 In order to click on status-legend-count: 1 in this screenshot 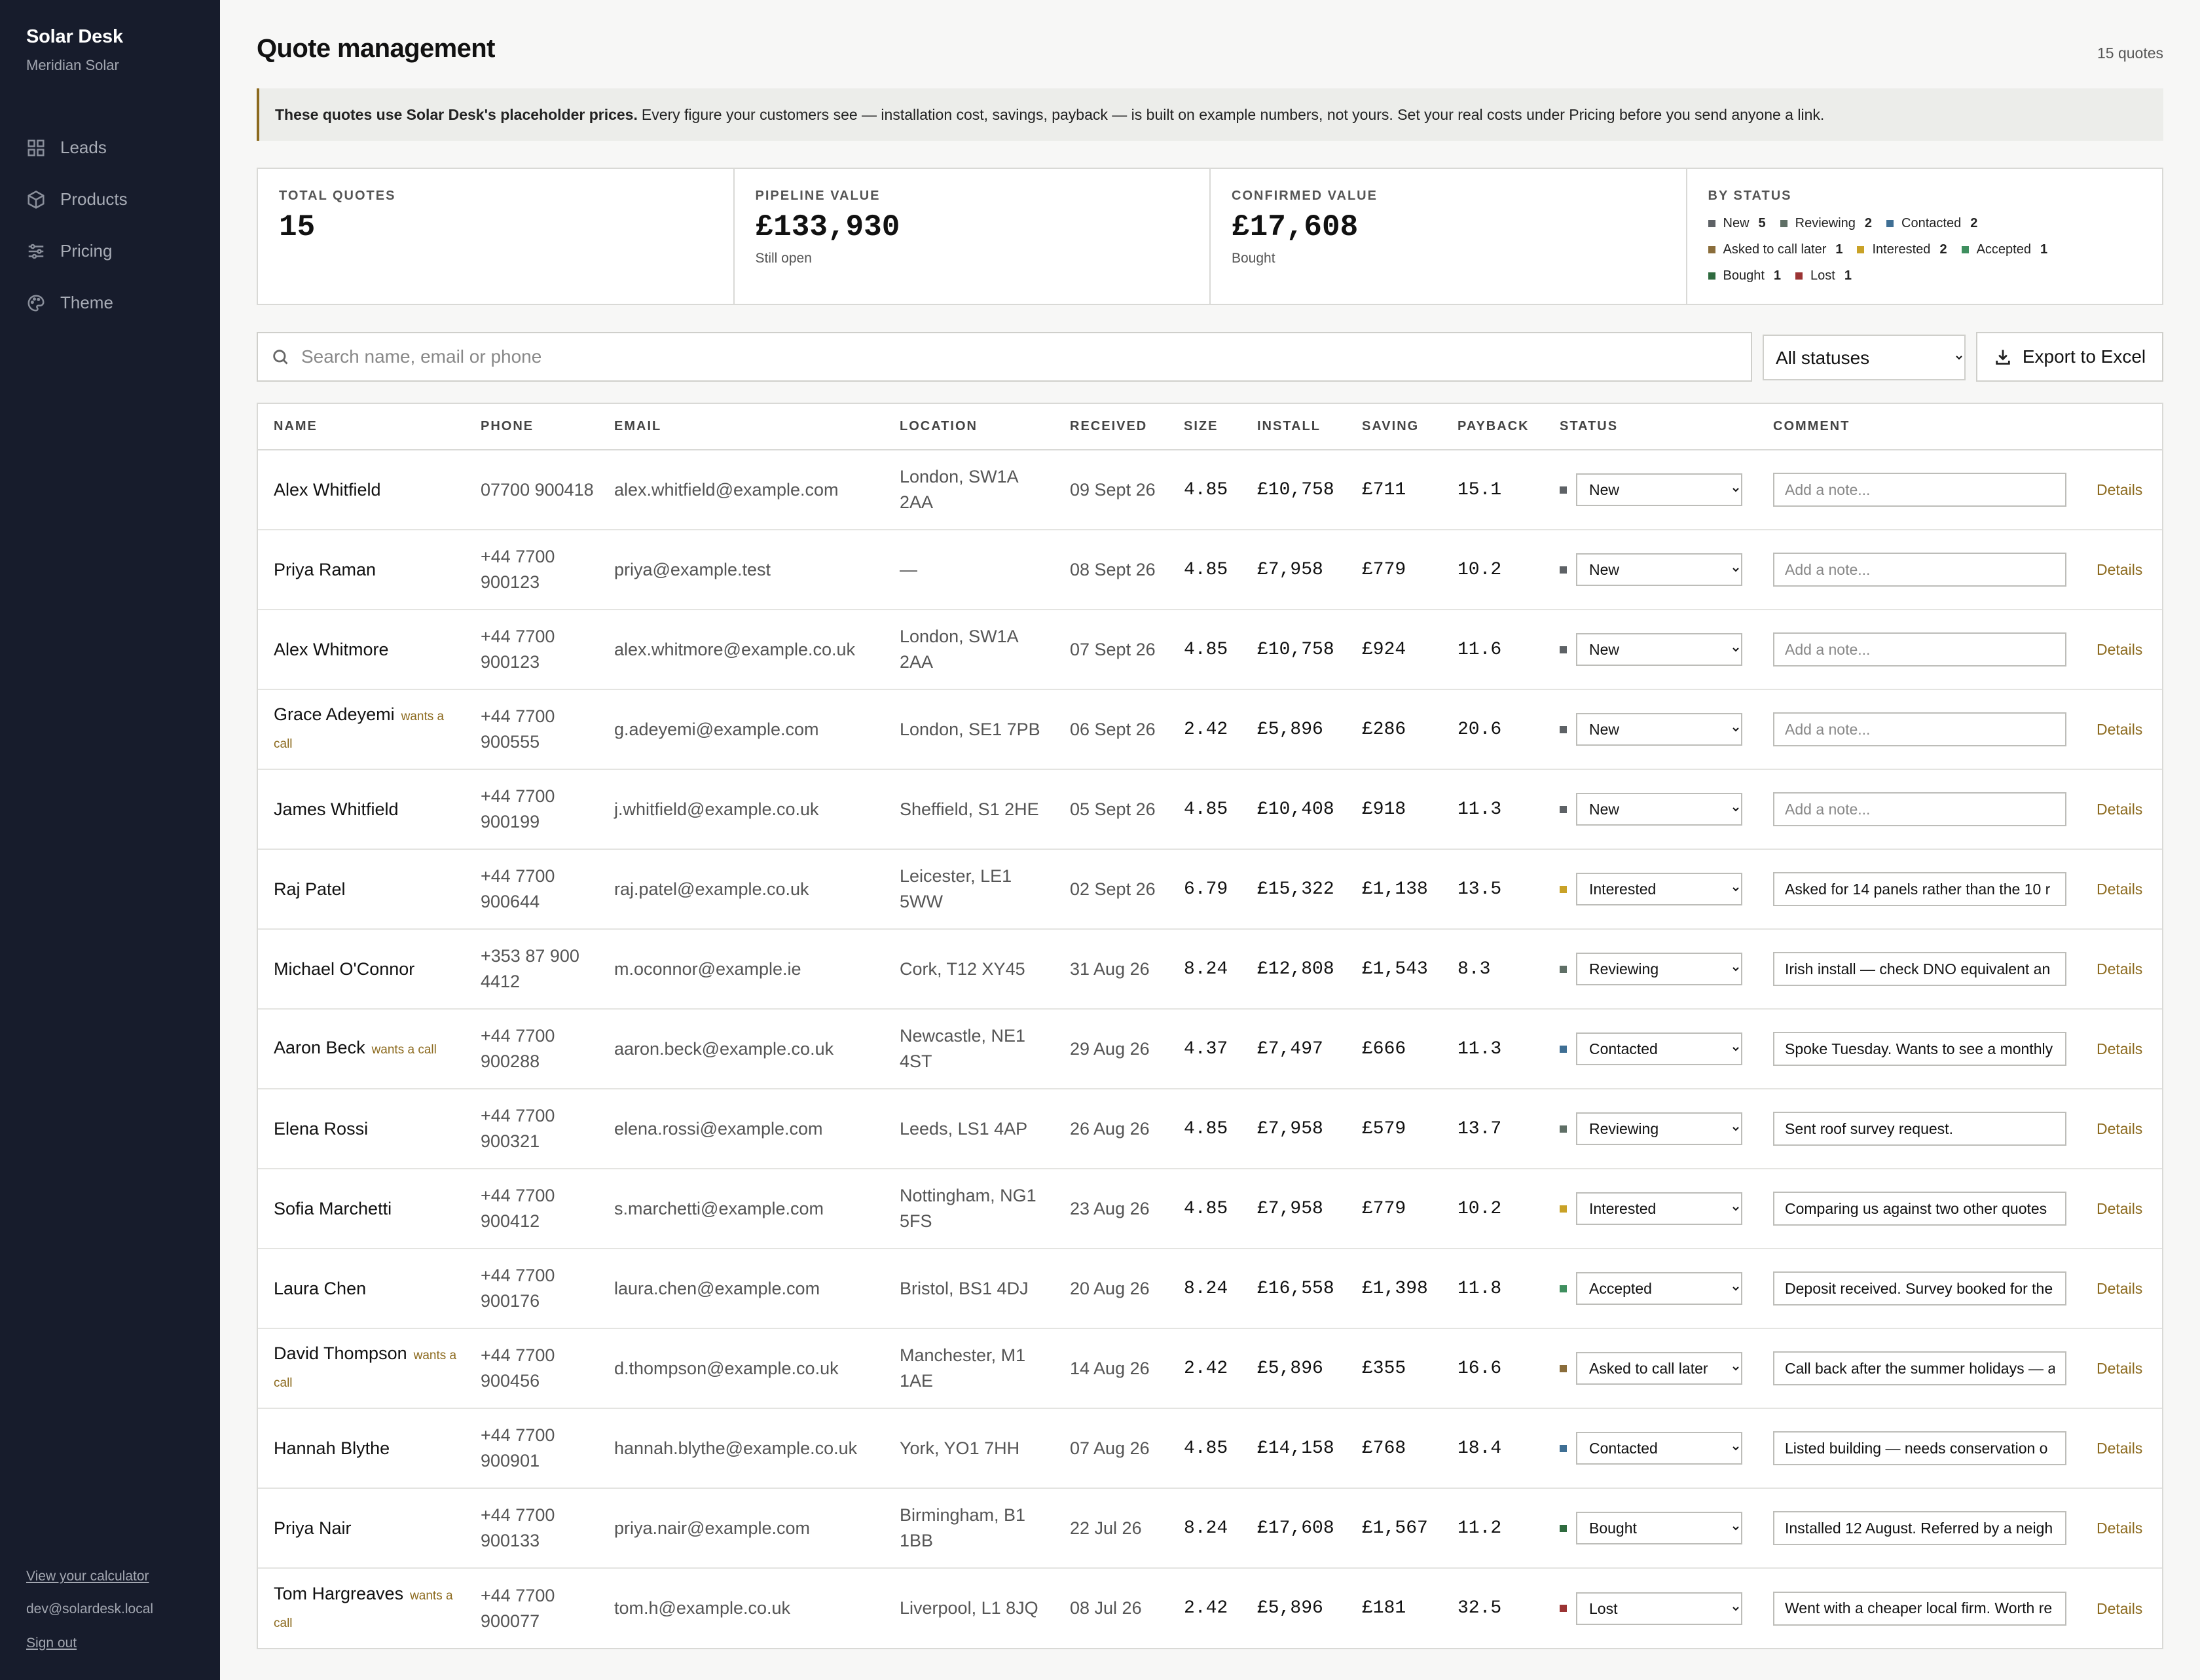, I will do `click(1848, 275)`.